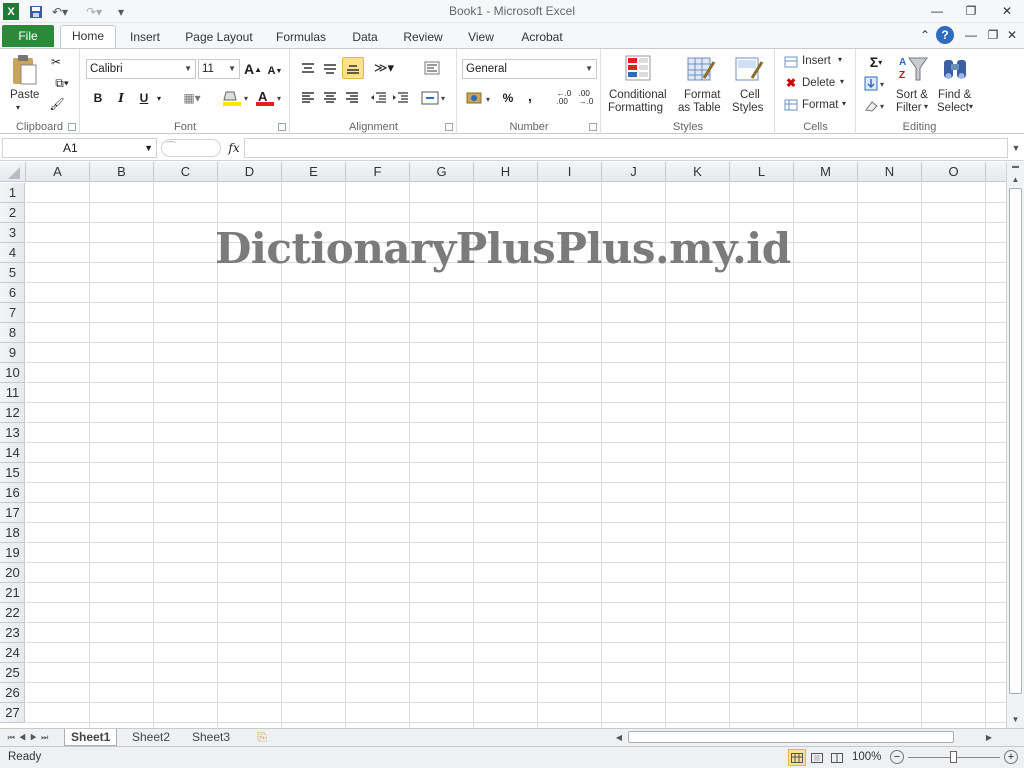 This screenshot has width=1024, height=768. What do you see at coordinates (12, 453) in the screenshot?
I see `row-header: 14` at bounding box center [12, 453].